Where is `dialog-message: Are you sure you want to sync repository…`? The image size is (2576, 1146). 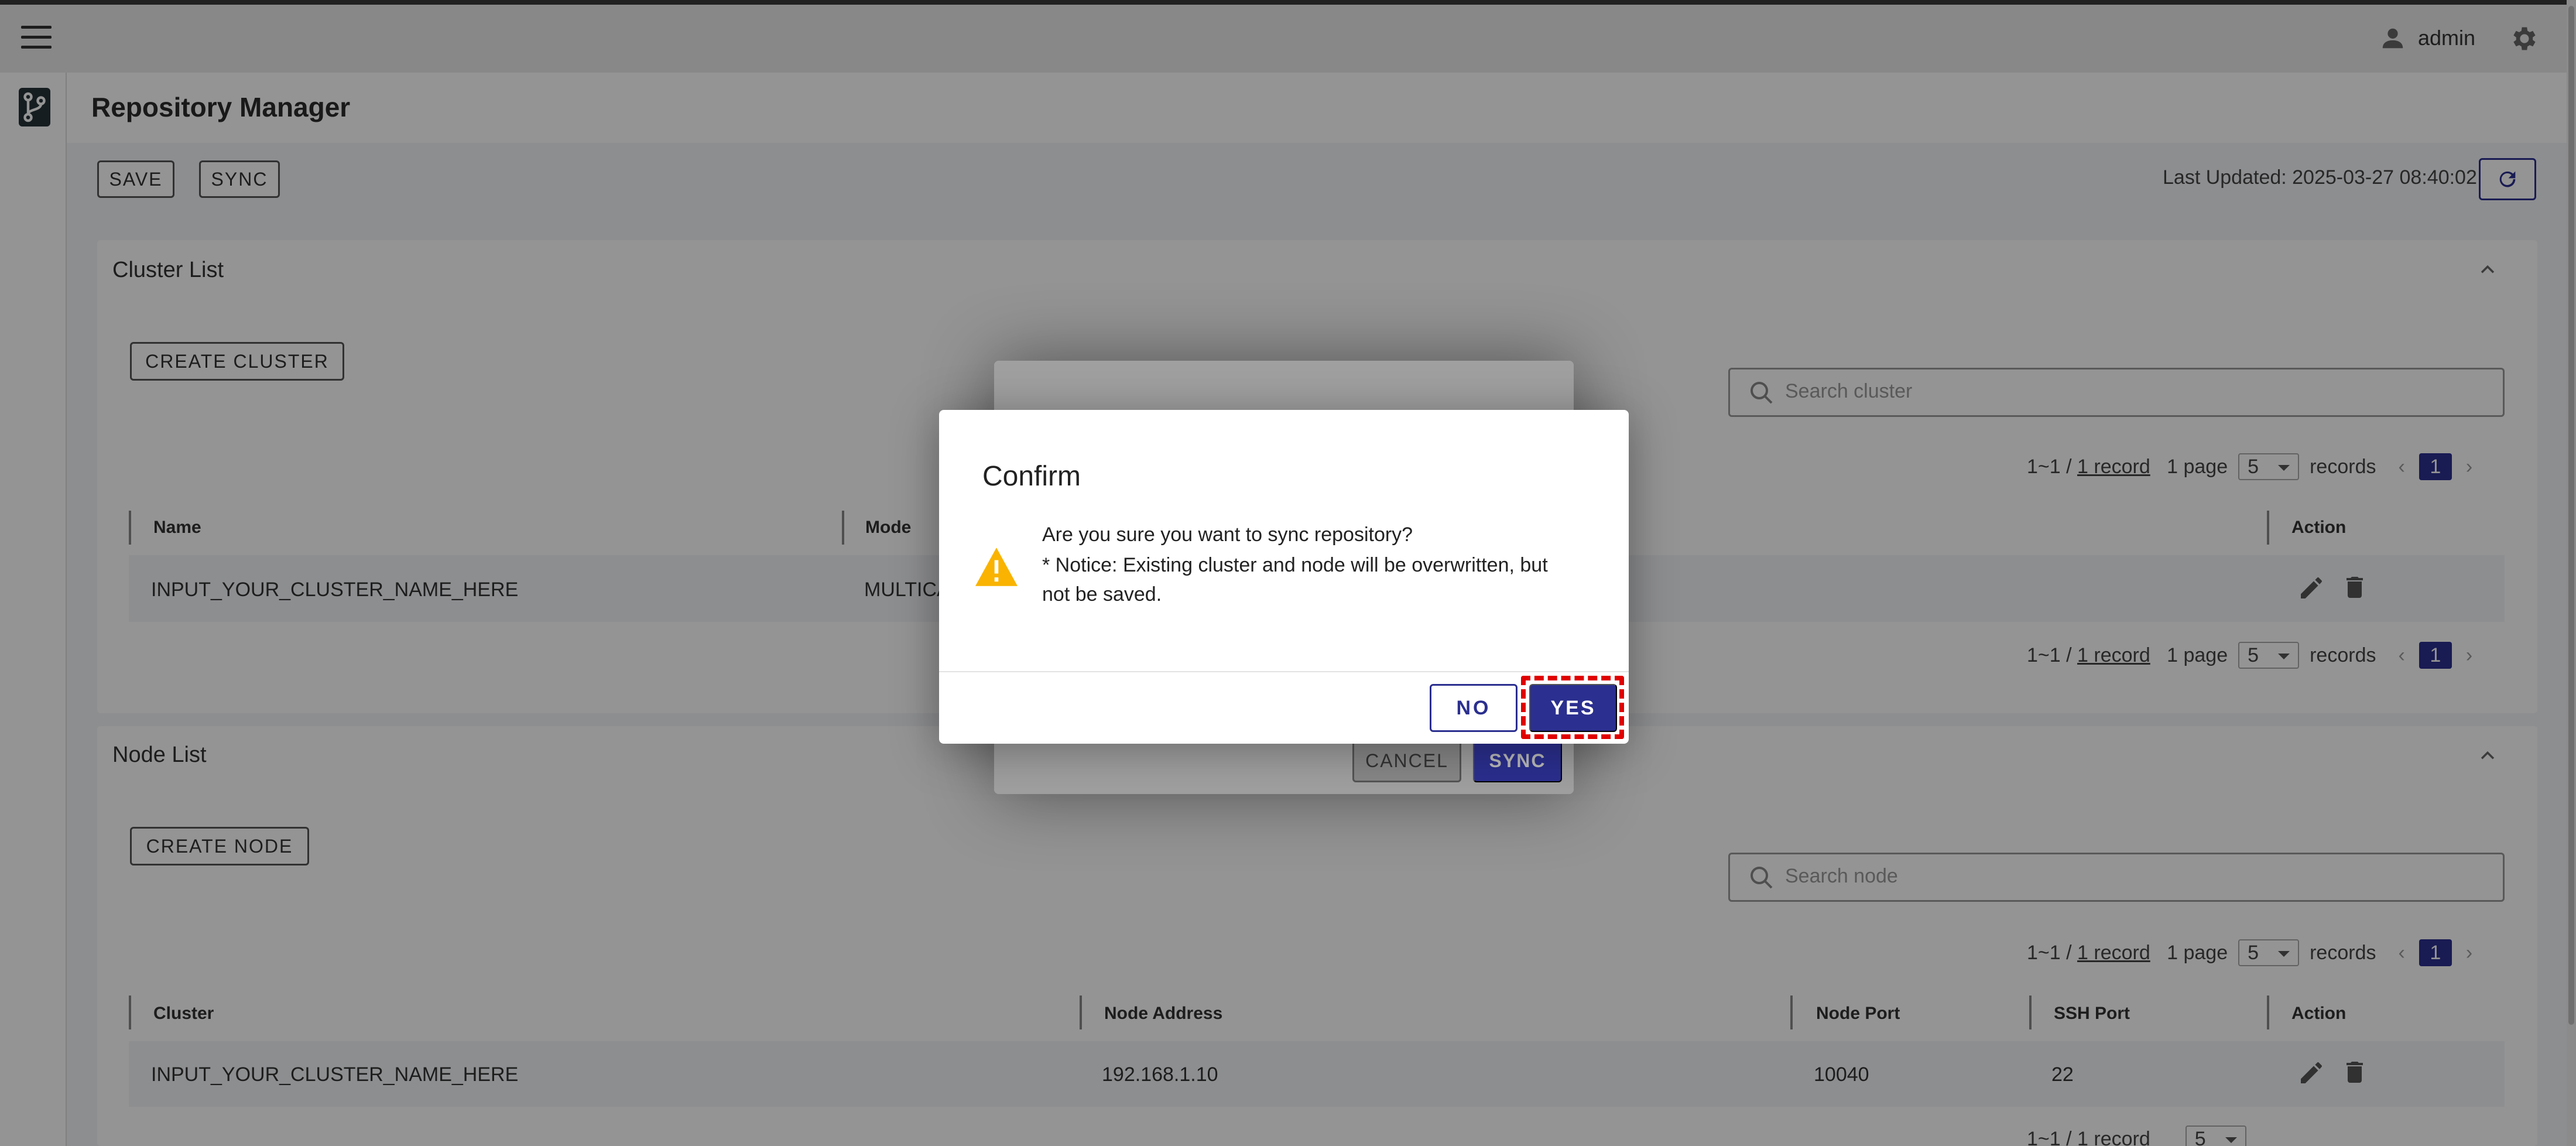 dialog-message: Are you sure you want to sync repository… is located at coordinates (1227, 535).